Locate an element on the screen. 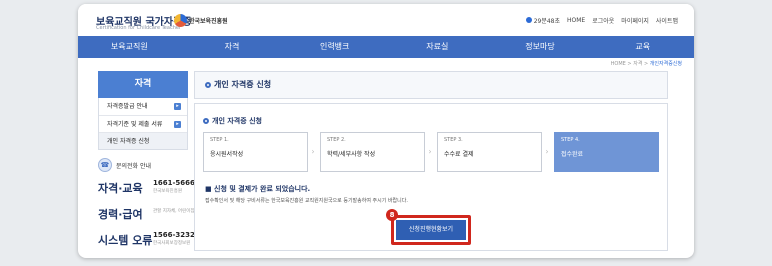 The width and height of the screenshot is (772, 266). site-logo-subtitle: Certification for Childcare Teacher is located at coordinates (138, 28).